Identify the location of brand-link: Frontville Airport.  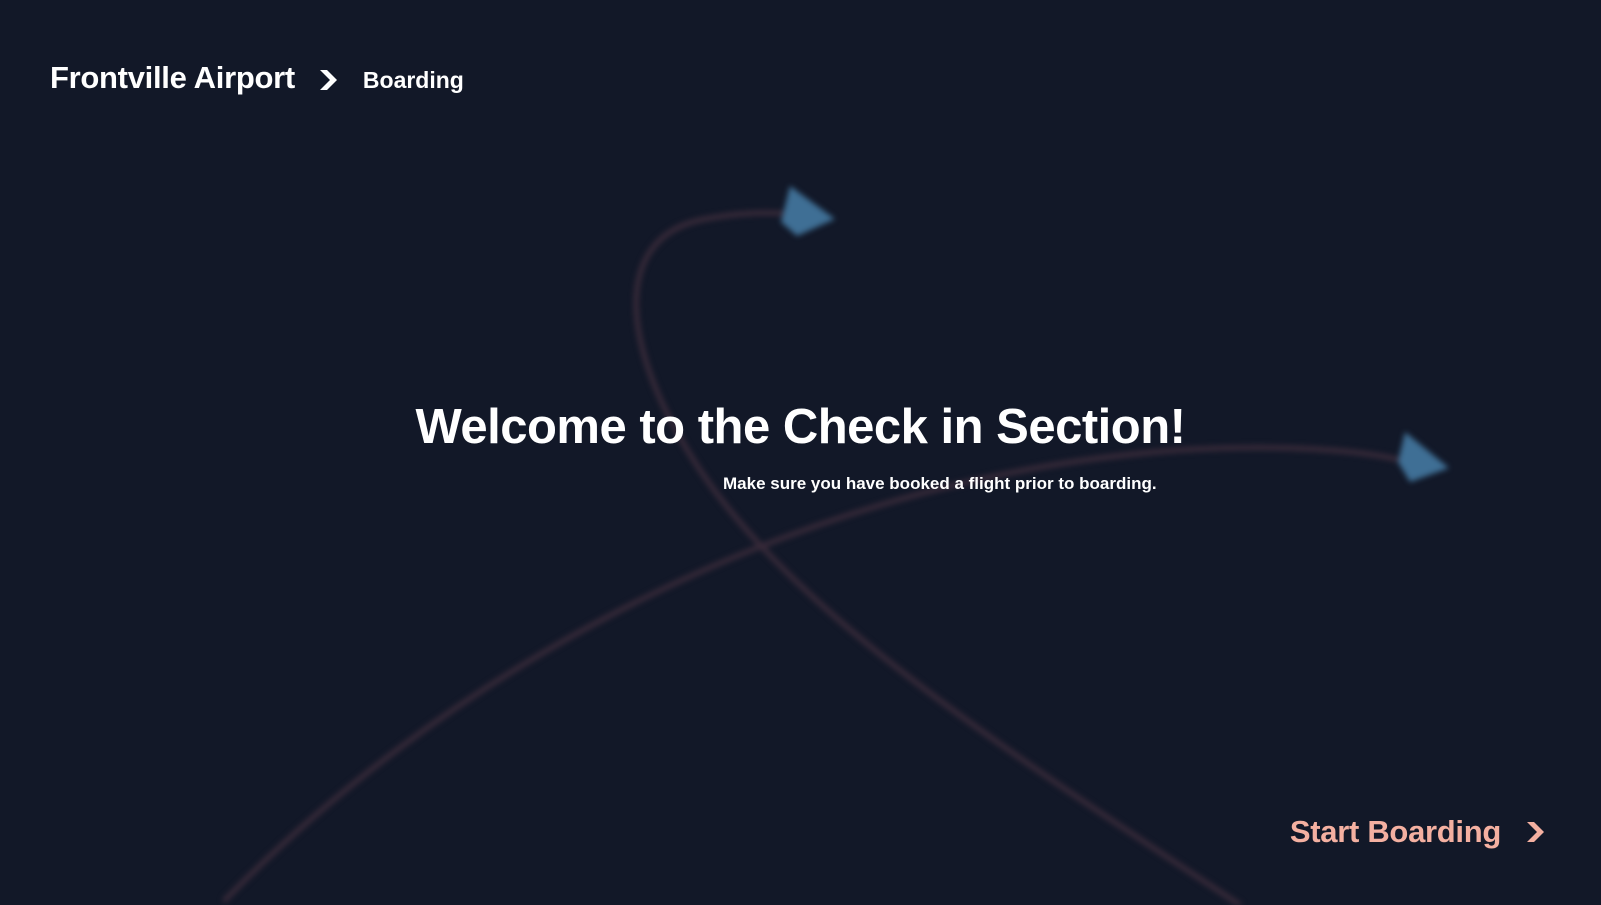
(172, 78).